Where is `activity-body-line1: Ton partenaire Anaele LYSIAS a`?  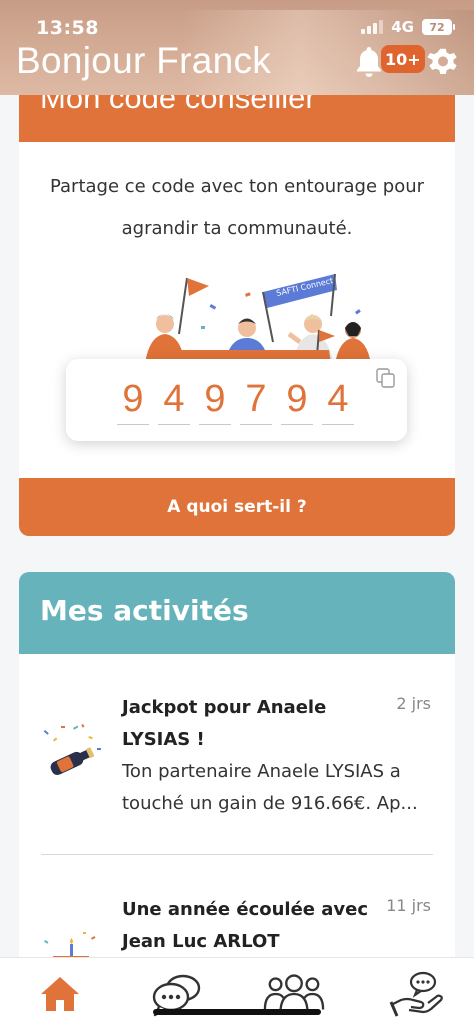 activity-body-line1: Ton partenaire Anaele LYSIAS a is located at coordinates (261, 771).